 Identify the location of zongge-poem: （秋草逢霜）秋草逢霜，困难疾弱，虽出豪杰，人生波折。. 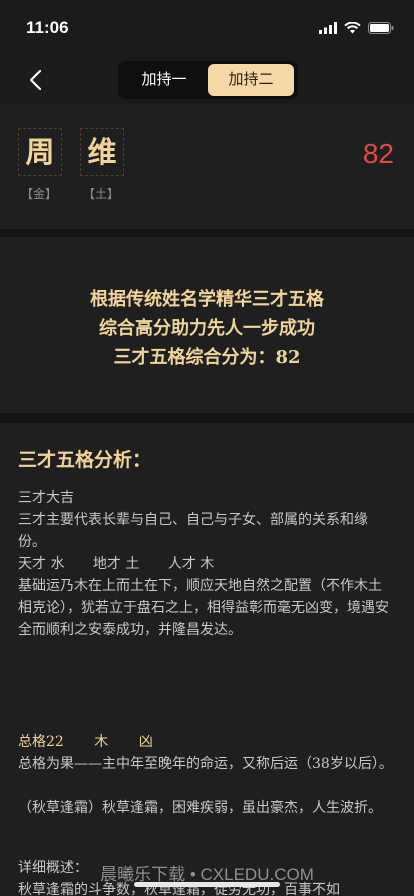
(206, 808).